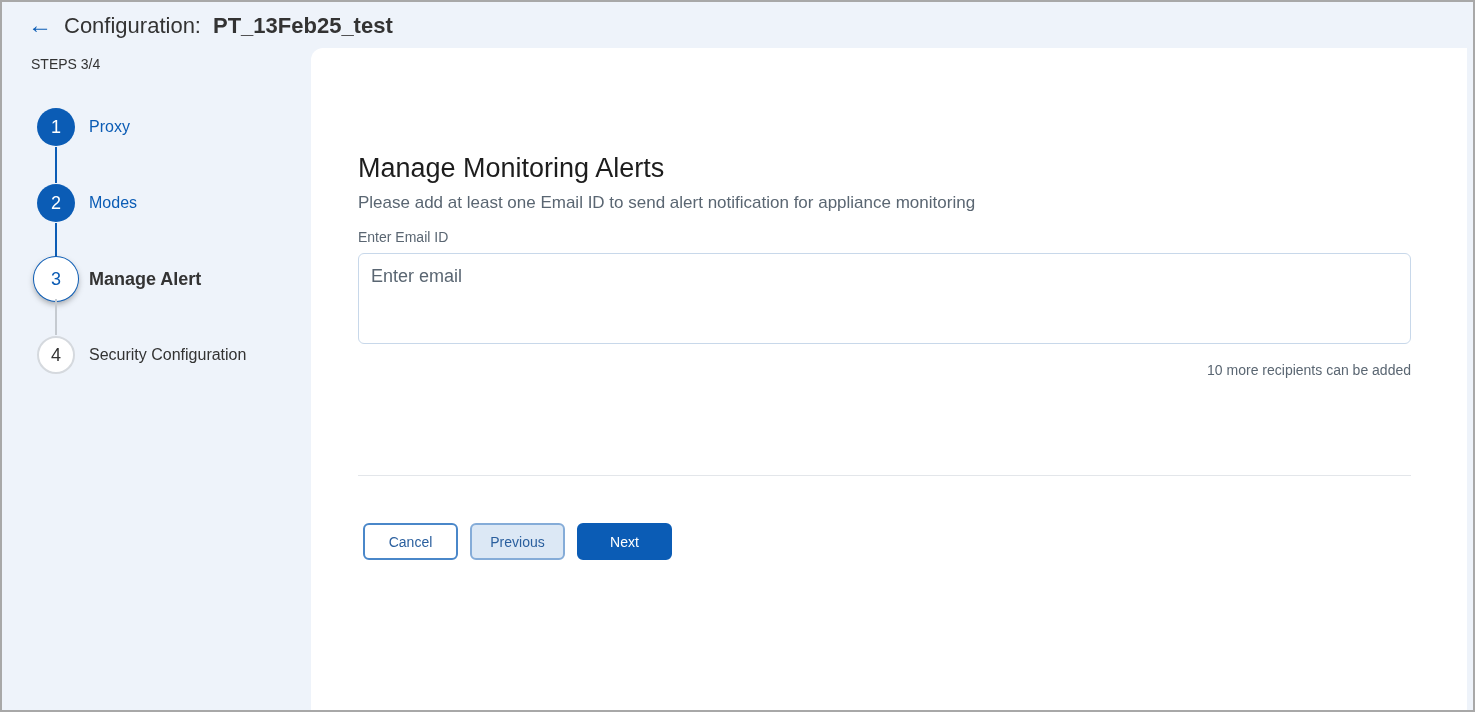 Image resolution: width=1475 pixels, height=712 pixels. What do you see at coordinates (410, 542) in the screenshot?
I see `form-button: Cancel` at bounding box center [410, 542].